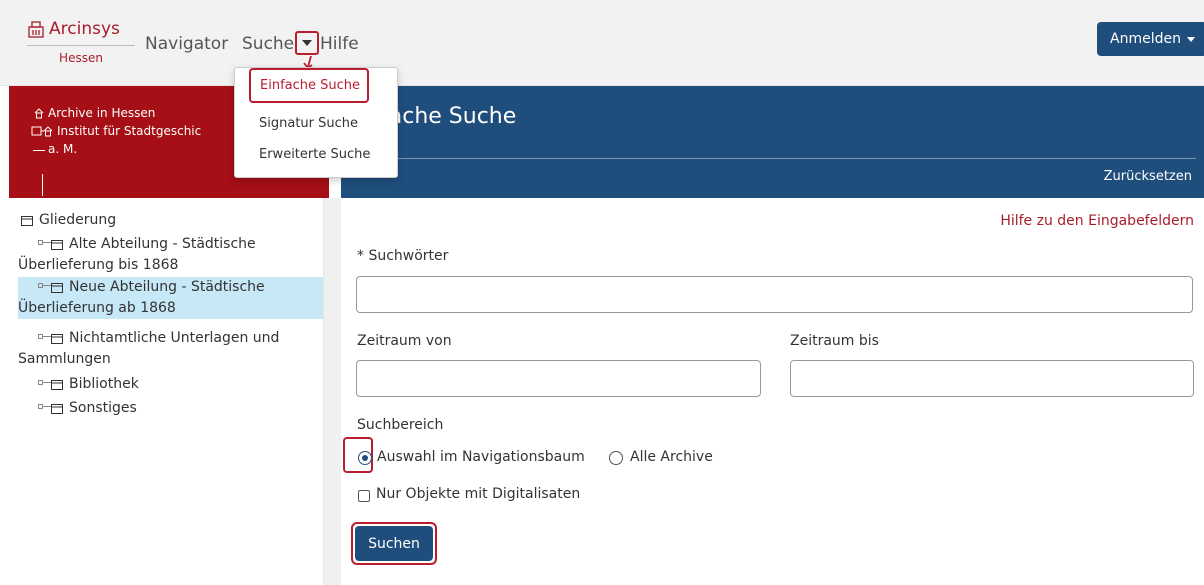 The image size is (1204, 585). Describe the element at coordinates (394, 543) in the screenshot. I see `search-button: Suchen` at that location.